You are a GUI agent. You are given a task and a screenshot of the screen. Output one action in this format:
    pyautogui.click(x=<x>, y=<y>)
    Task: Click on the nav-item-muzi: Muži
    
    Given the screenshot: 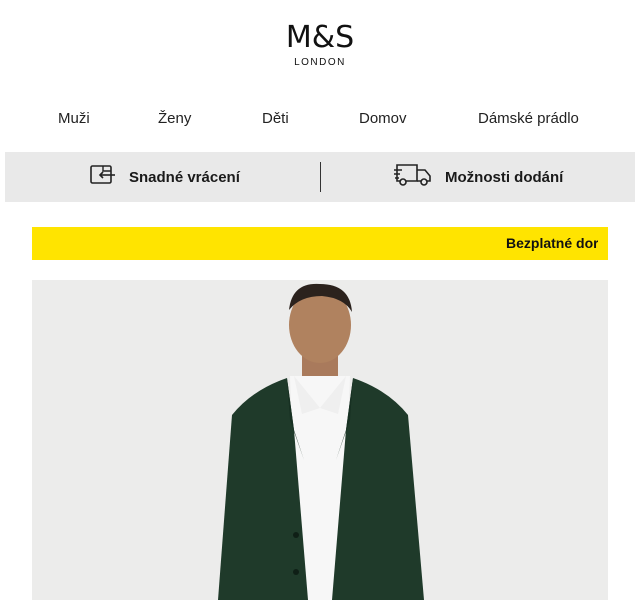 What is the action you would take?
    pyautogui.click(x=74, y=118)
    